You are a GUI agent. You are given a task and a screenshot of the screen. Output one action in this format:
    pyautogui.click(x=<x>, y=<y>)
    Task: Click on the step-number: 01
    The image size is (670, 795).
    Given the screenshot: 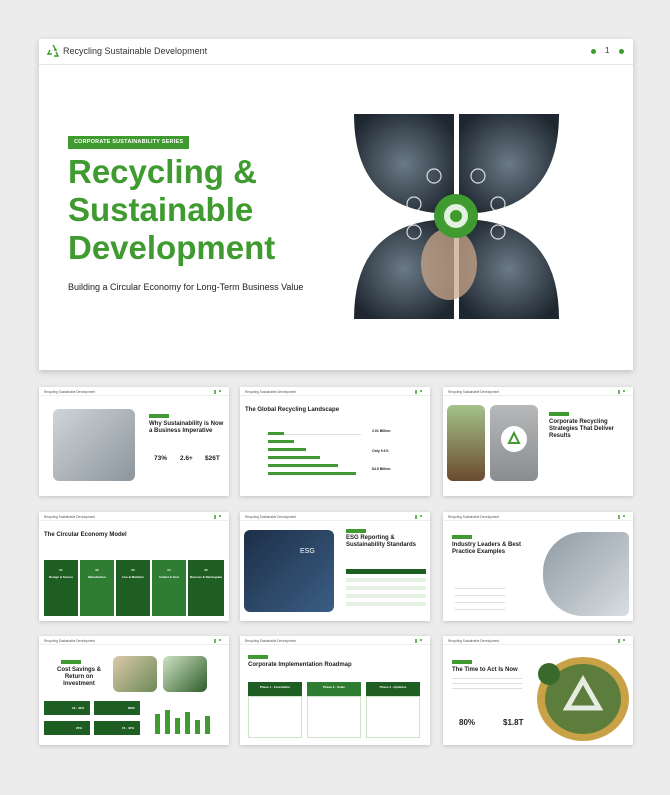 What is the action you would take?
    pyautogui.click(x=61, y=570)
    